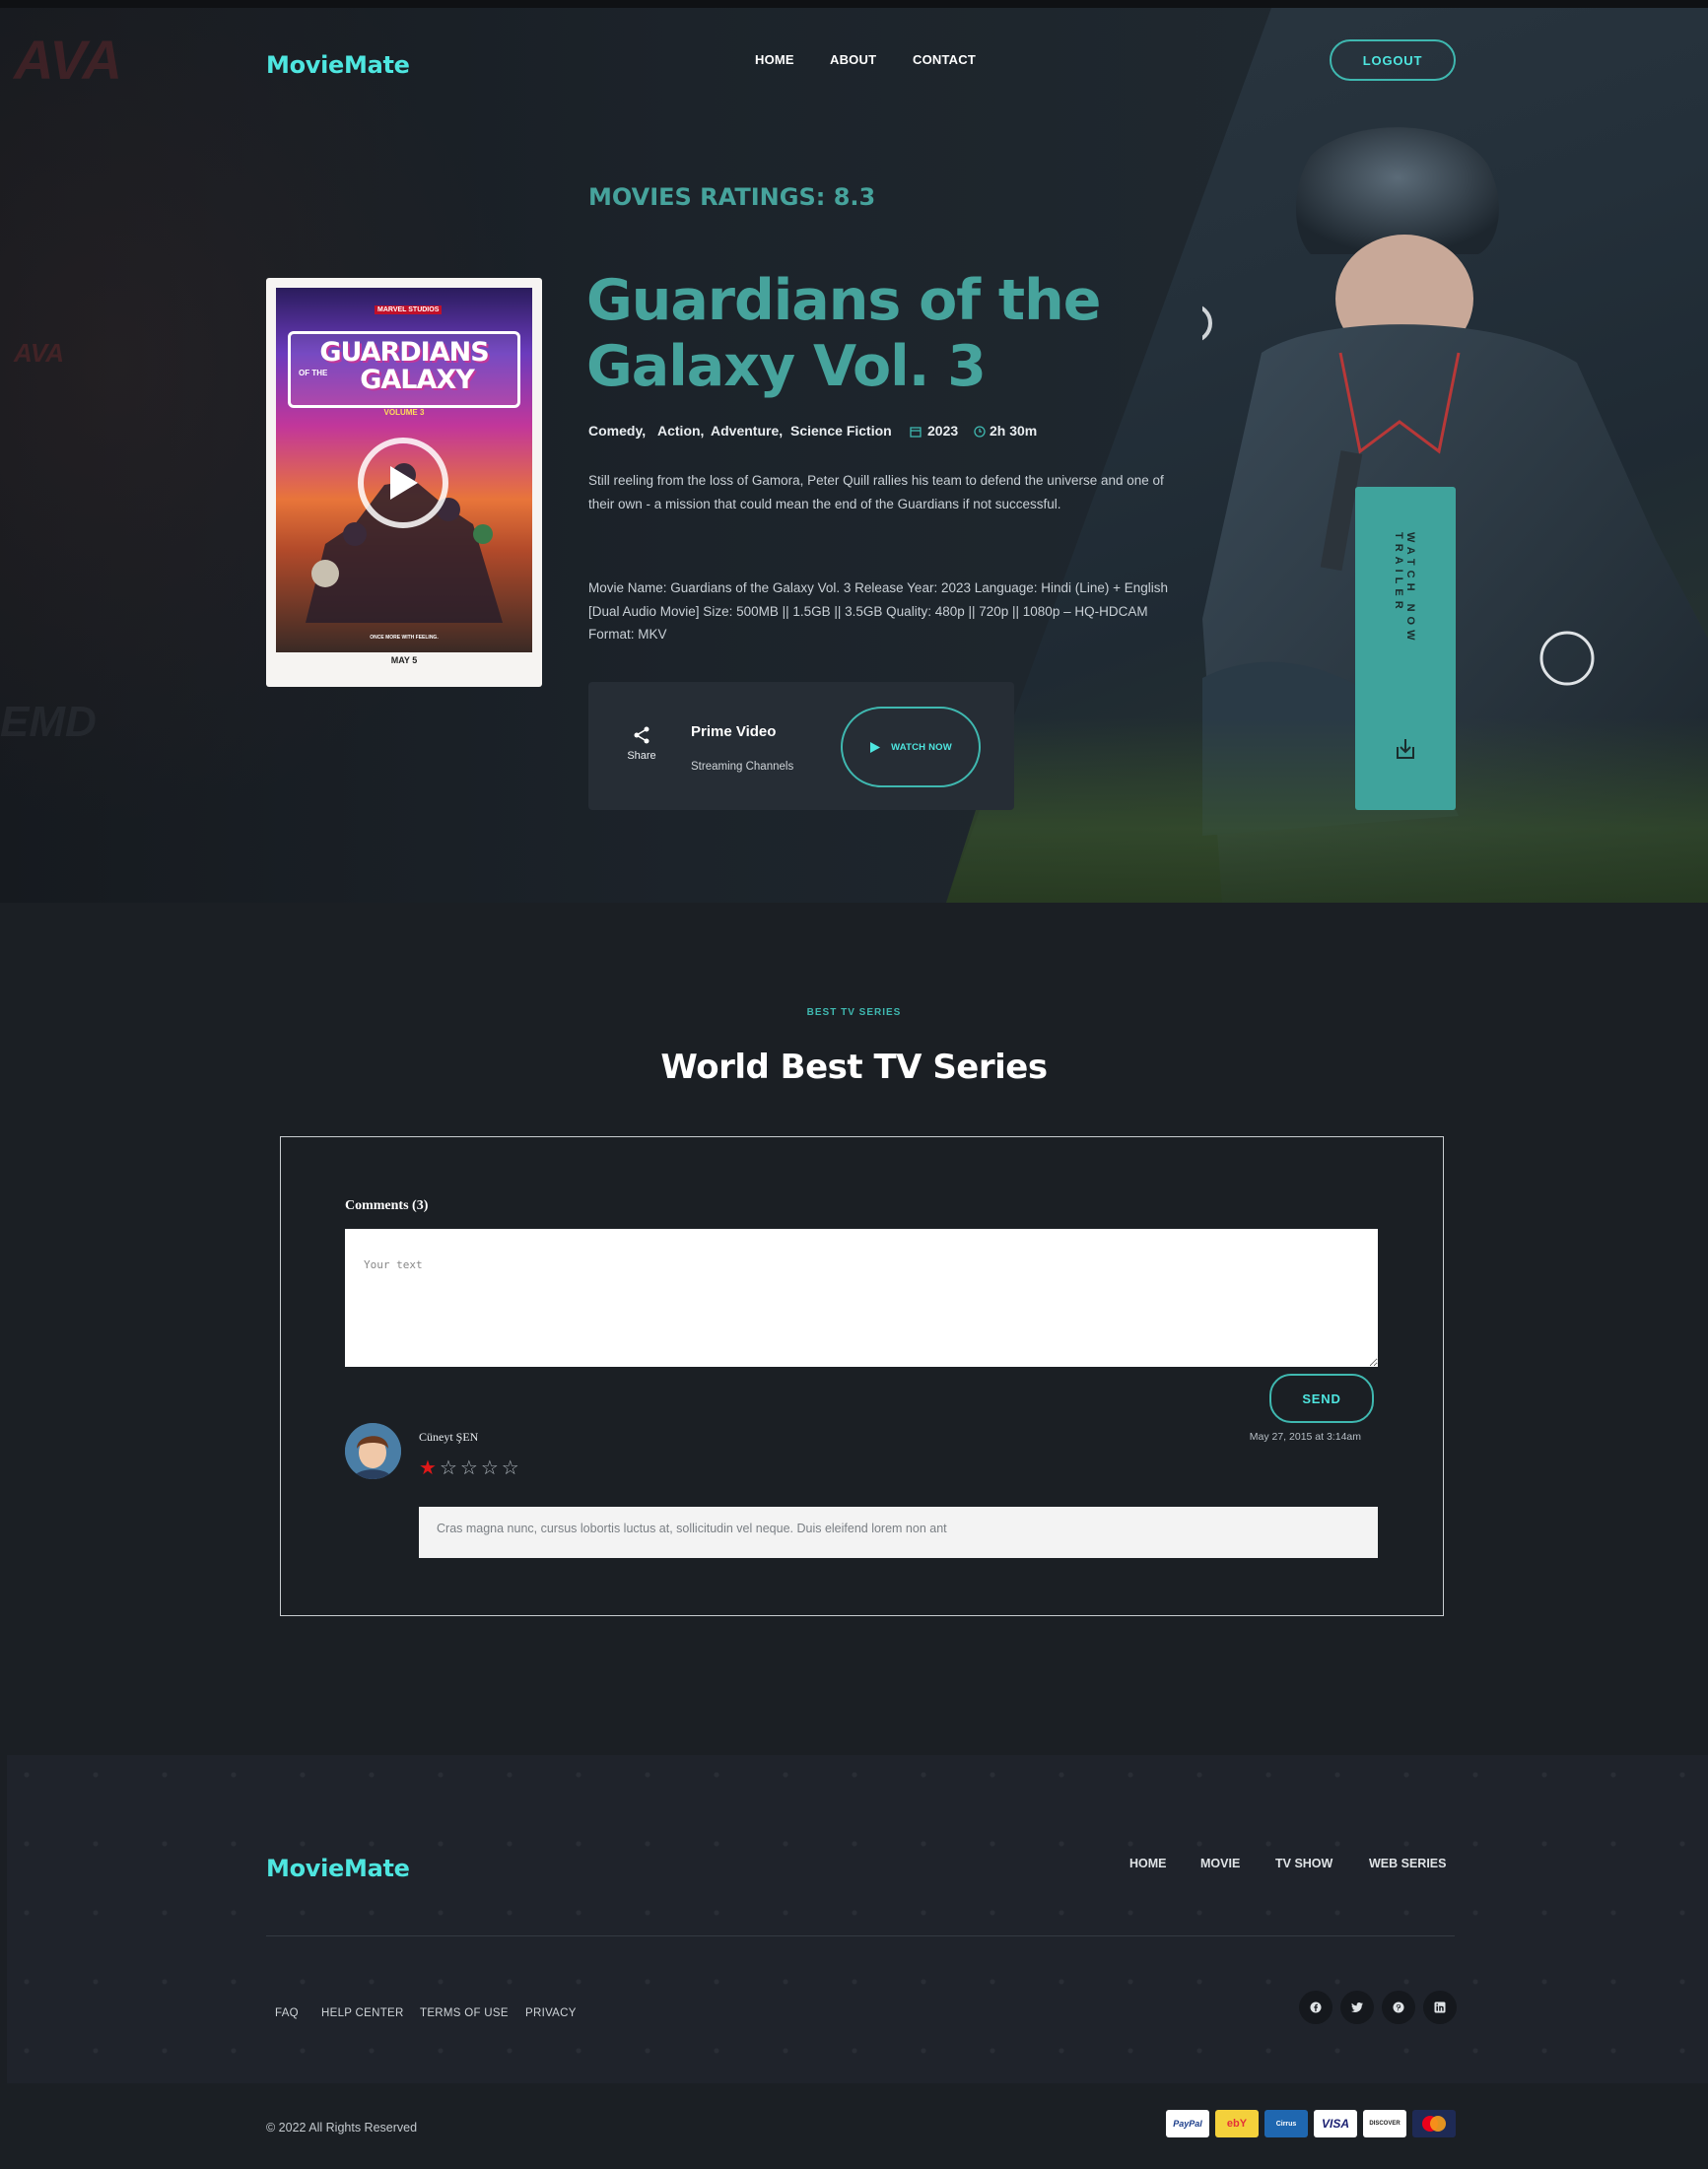 The image size is (1708, 2169). I want to click on share-button: Share, so click(641, 744).